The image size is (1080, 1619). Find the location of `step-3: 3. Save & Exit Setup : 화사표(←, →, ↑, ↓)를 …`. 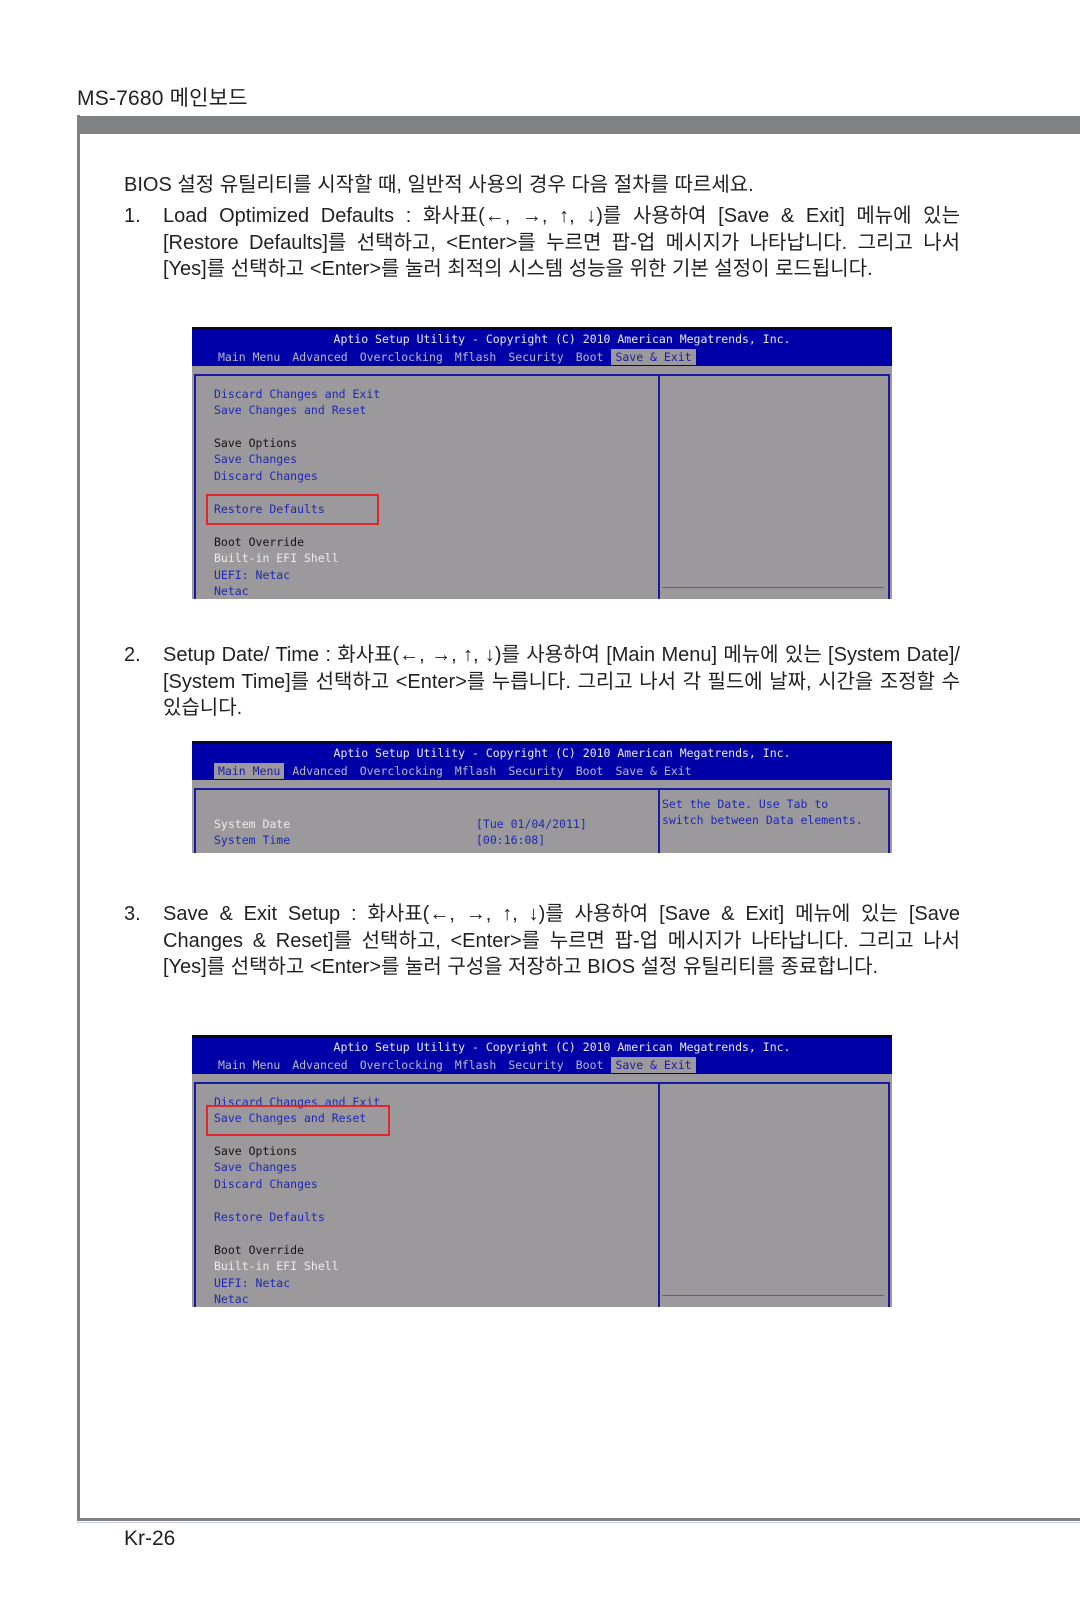

step-3: 3. Save & Exit Setup : 화사표(←, →, ↑, ↓)를 … is located at coordinates (542, 941).